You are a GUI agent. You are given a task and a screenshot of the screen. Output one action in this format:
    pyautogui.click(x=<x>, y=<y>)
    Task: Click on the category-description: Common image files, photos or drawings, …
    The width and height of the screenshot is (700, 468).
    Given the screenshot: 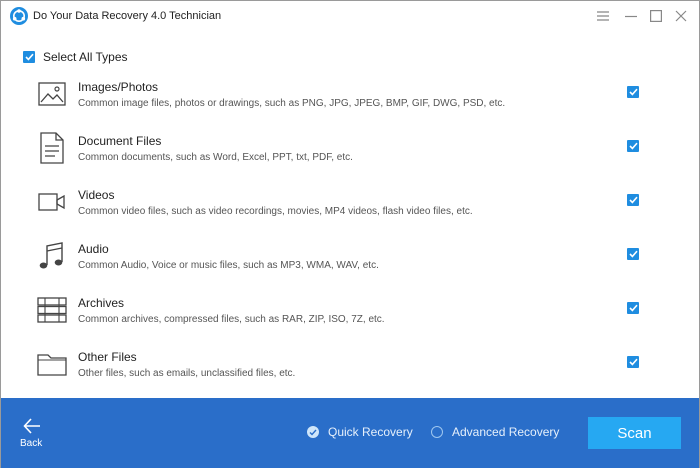 What is the action you would take?
    pyautogui.click(x=292, y=103)
    